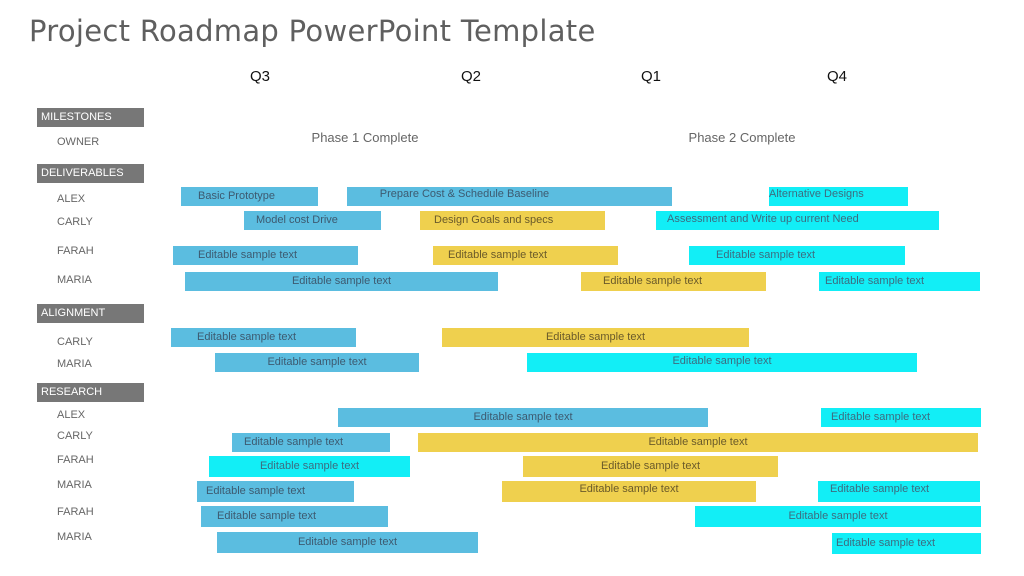 The width and height of the screenshot is (1024, 576). Describe the element at coordinates (260, 76) in the screenshot. I see `quarter-label: Q3` at that location.